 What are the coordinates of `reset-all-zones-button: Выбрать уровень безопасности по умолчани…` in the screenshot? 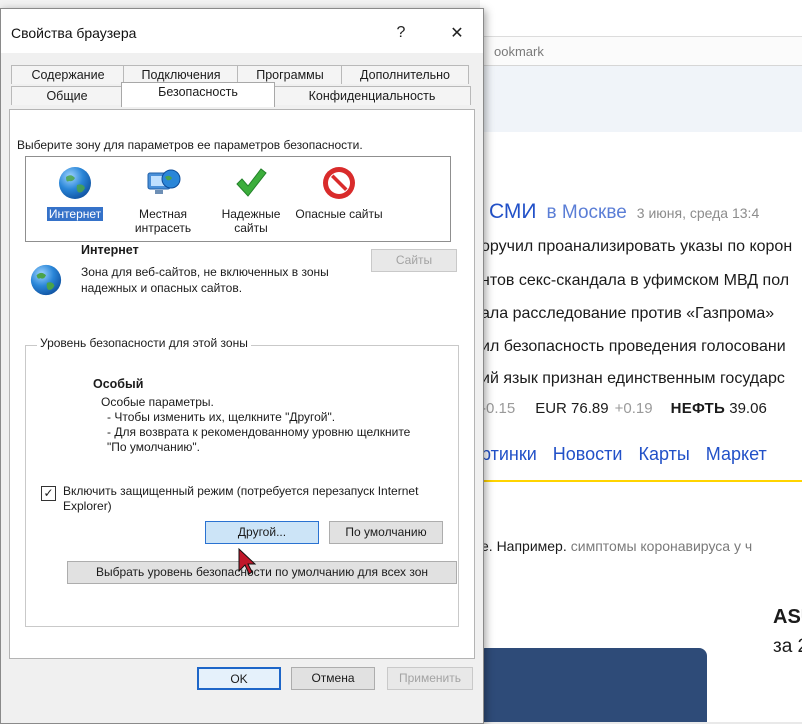 It's located at (262, 572).